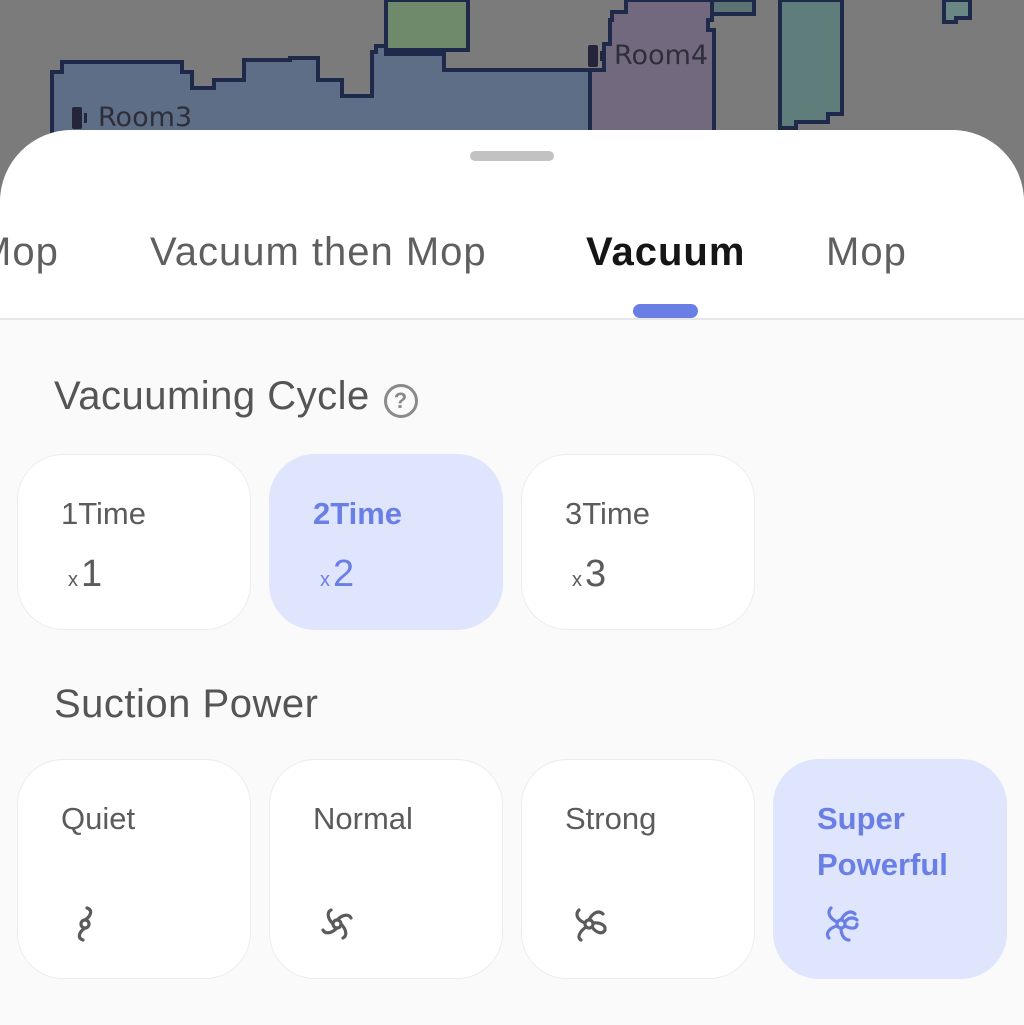  Describe the element at coordinates (212, 396) in the screenshot. I see `section-title-text: Vacuuming Cycle` at that location.